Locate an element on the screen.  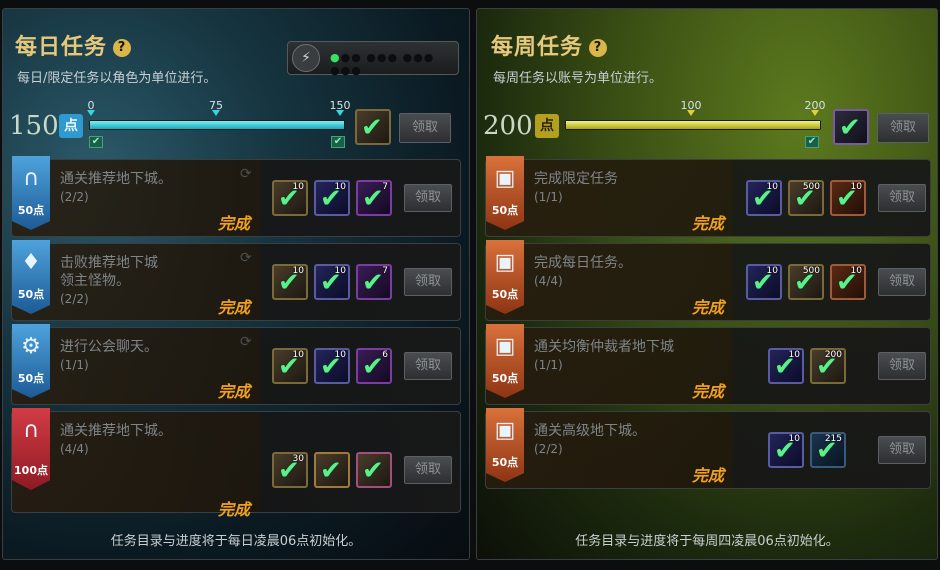
auto-toggle-switch: ⚡ ●●● ●●● ●●● ●●● is located at coordinates (373, 59).